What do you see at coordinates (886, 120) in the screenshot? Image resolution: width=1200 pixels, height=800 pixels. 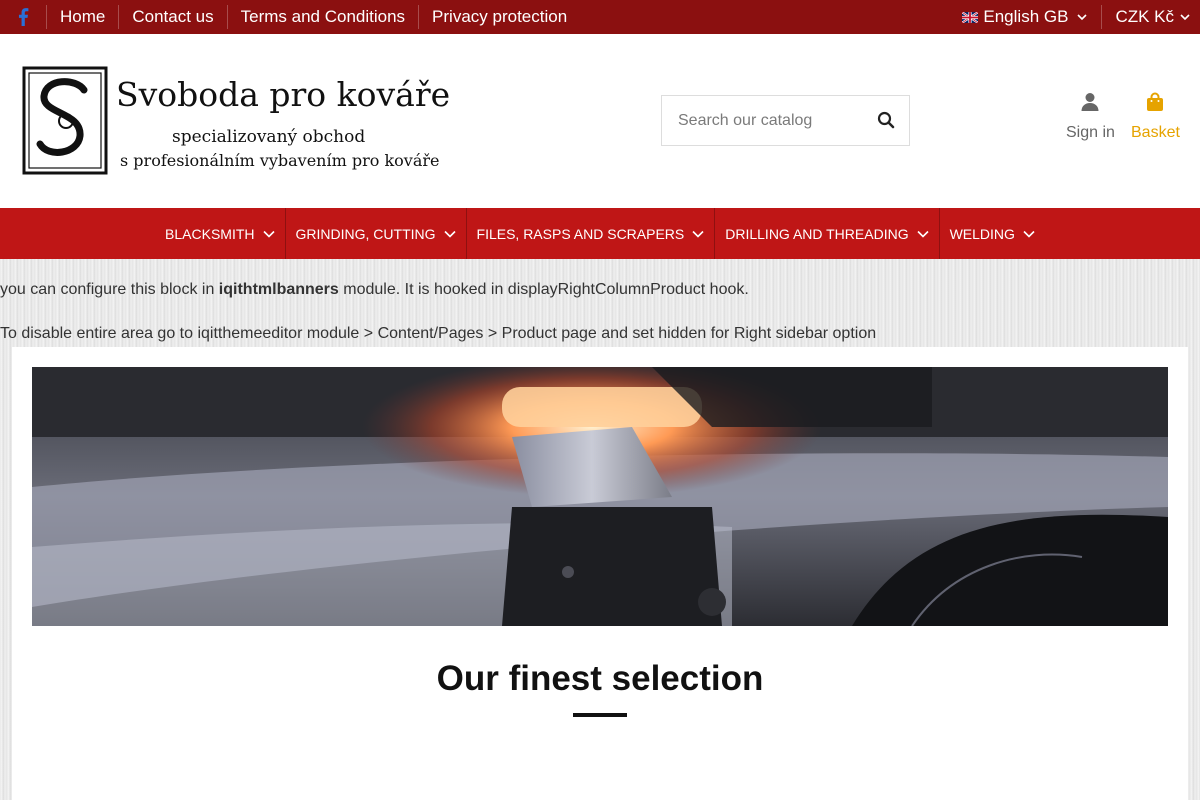 I see `search-icon` at bounding box center [886, 120].